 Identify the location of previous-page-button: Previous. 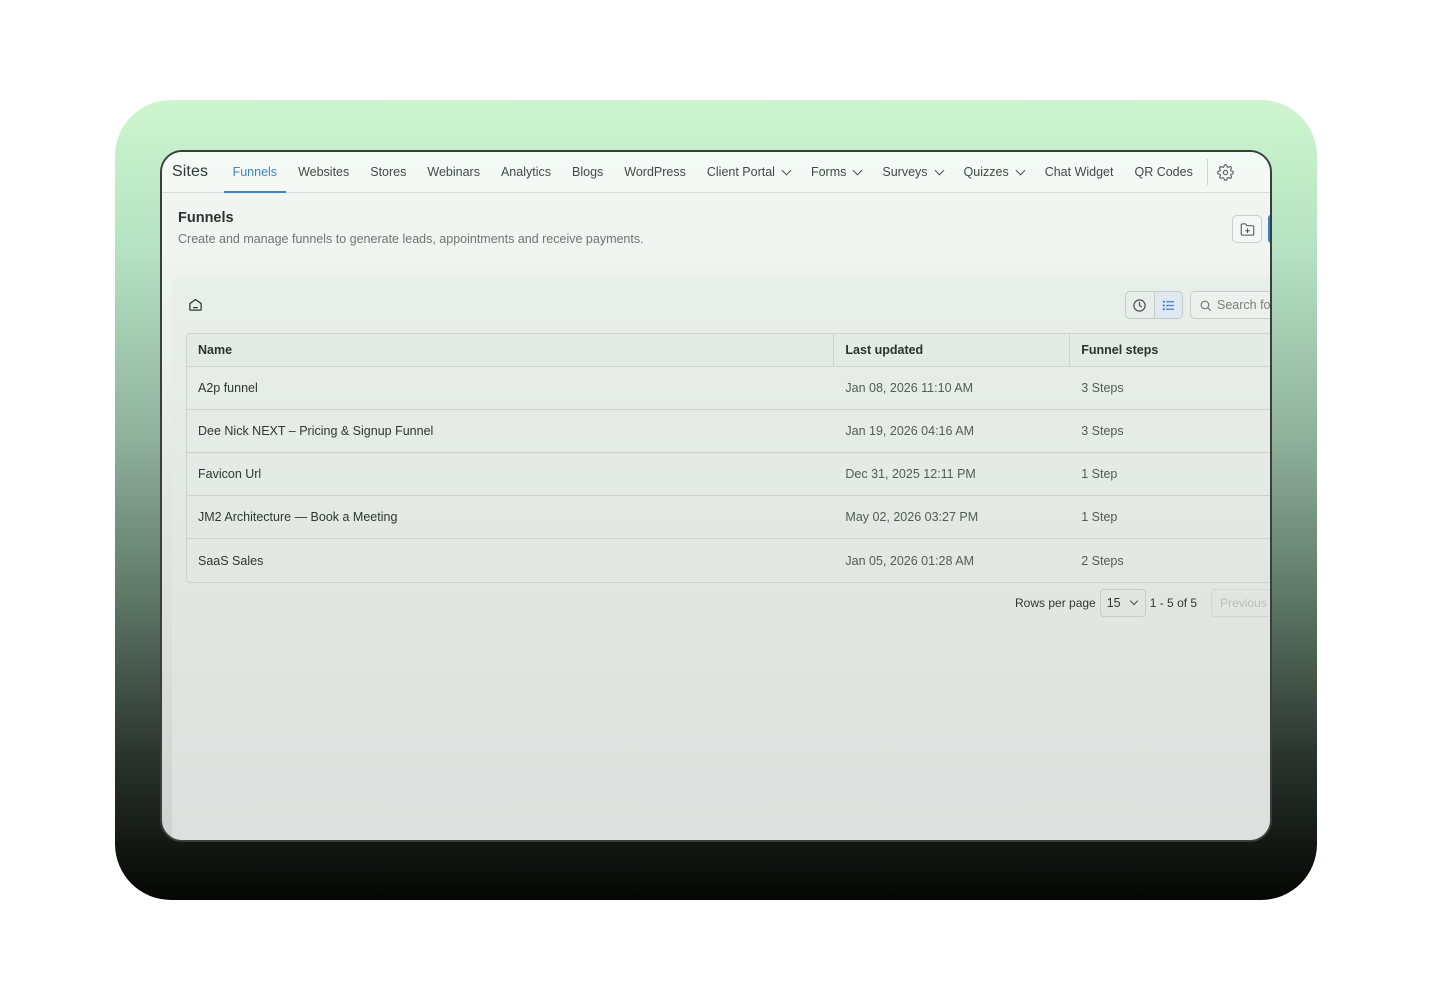
(1240, 603).